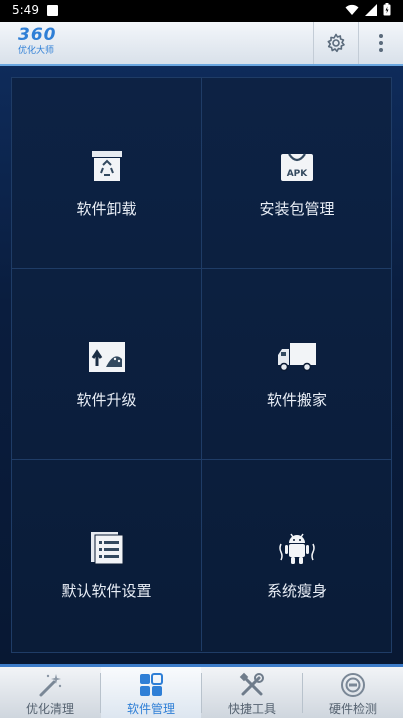  I want to click on tab-optimize-clean: 优化清理, so click(50, 692).